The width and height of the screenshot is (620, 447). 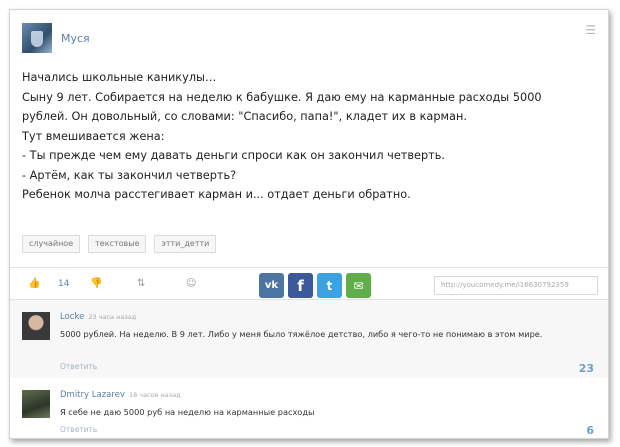 I want to click on post-line: Тут вмешивается жена:, so click(x=93, y=136).